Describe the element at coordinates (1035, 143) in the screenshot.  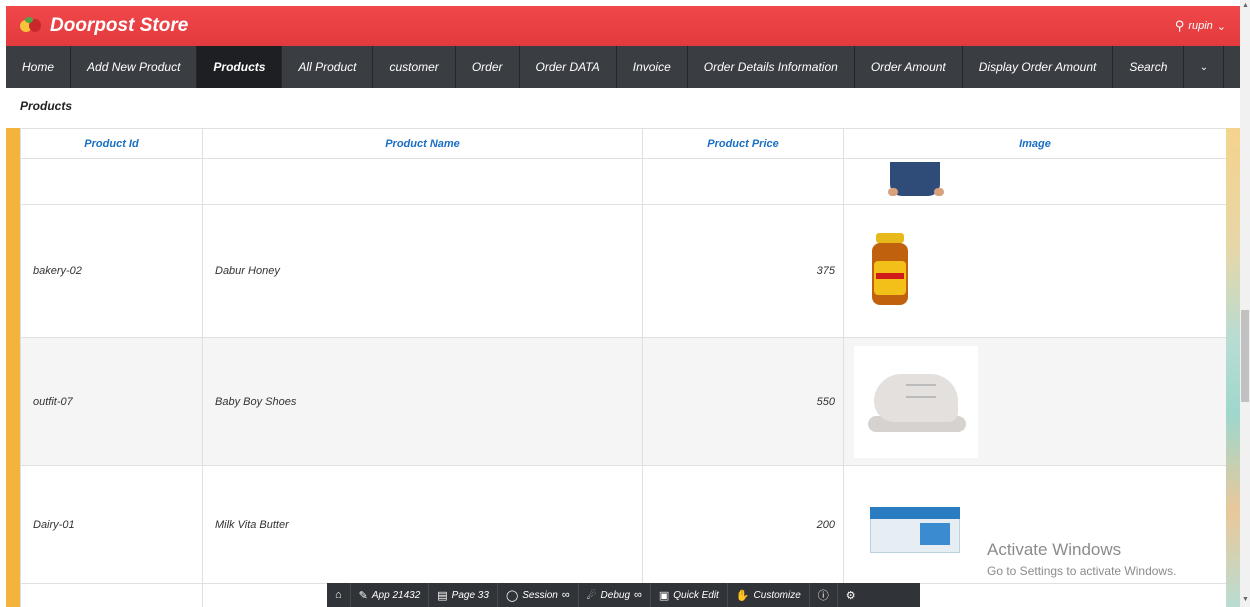
I see `column-header-image: Image` at that location.